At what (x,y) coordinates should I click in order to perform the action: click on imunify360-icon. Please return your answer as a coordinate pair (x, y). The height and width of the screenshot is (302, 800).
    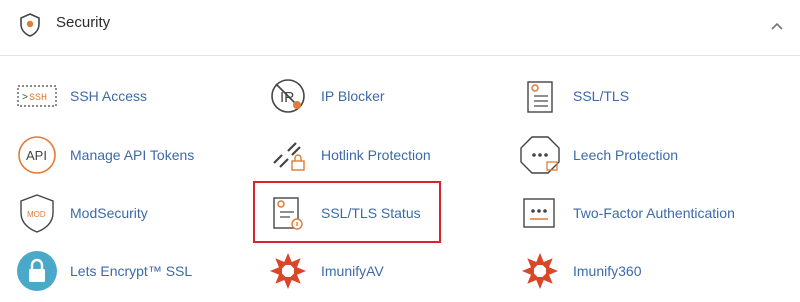
    Looking at the image, I should click on (540, 271).